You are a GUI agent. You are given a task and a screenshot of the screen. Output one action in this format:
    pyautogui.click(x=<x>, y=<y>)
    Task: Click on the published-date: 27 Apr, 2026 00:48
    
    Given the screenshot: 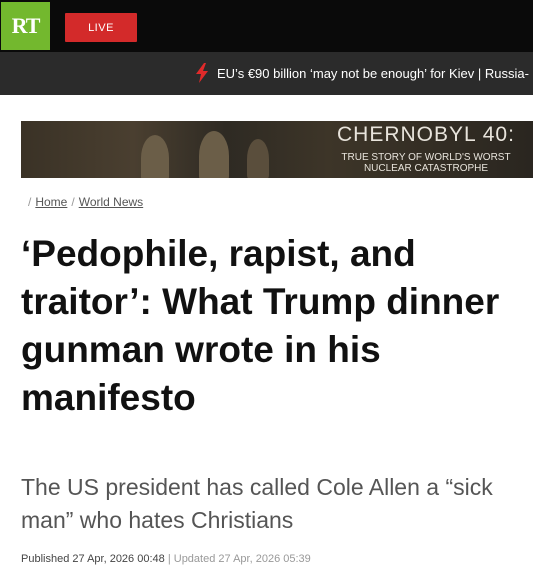 What is the action you would take?
    pyautogui.click(x=118, y=559)
    